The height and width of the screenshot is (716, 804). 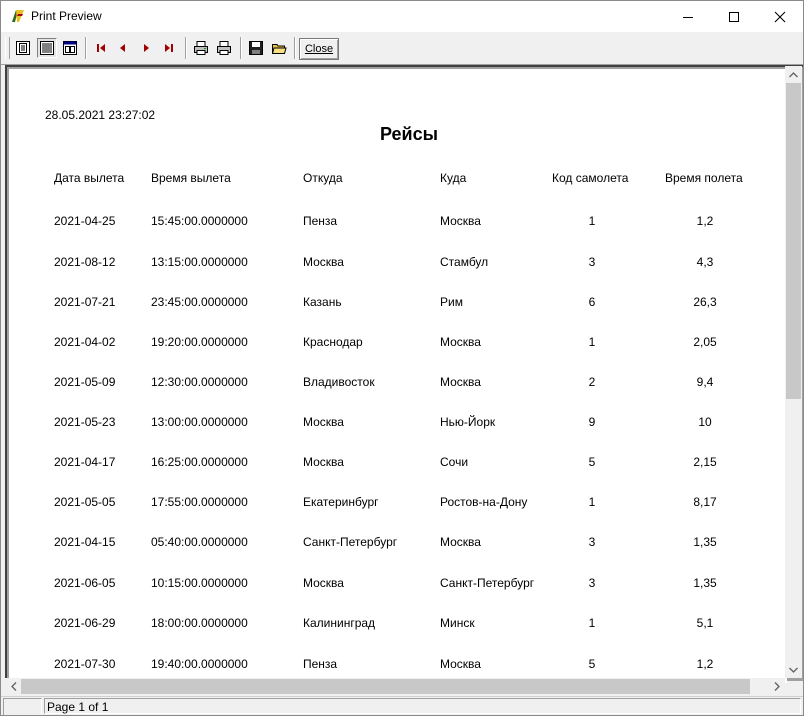 What do you see at coordinates (592, 302) in the screenshot?
I see `table-cell: 6` at bounding box center [592, 302].